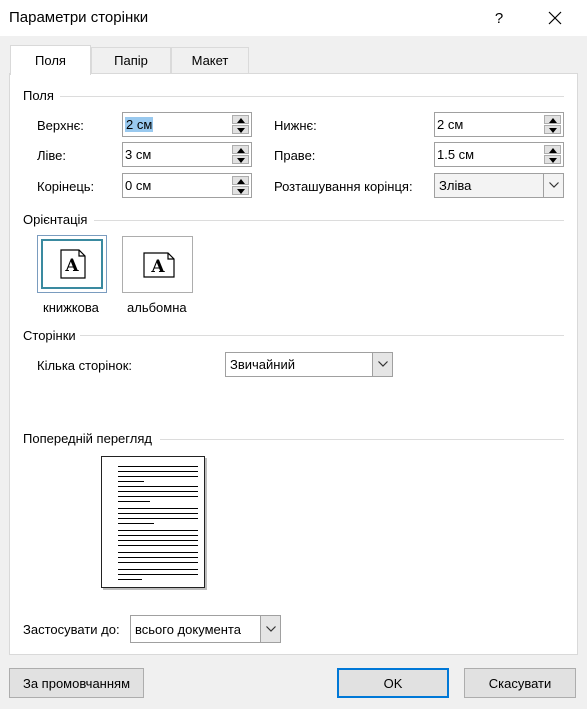  What do you see at coordinates (362, 439) in the screenshot?
I see `preview-divider` at bounding box center [362, 439].